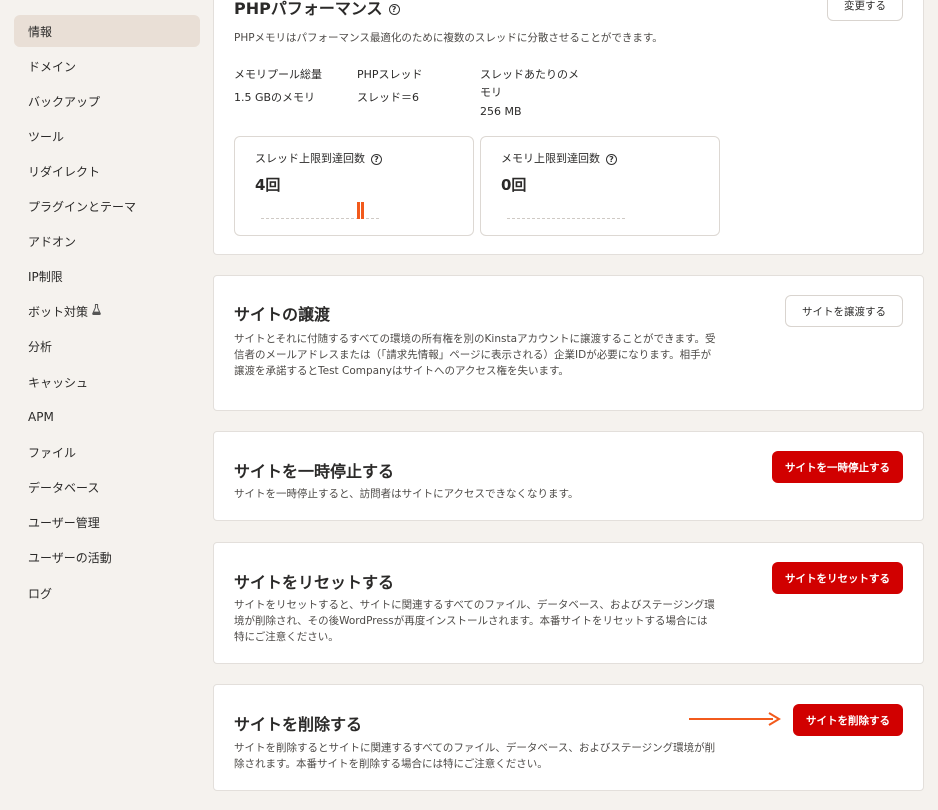  What do you see at coordinates (107, 276) in the screenshot?
I see `sidebar-item-ip-deny: IP制限` at bounding box center [107, 276].